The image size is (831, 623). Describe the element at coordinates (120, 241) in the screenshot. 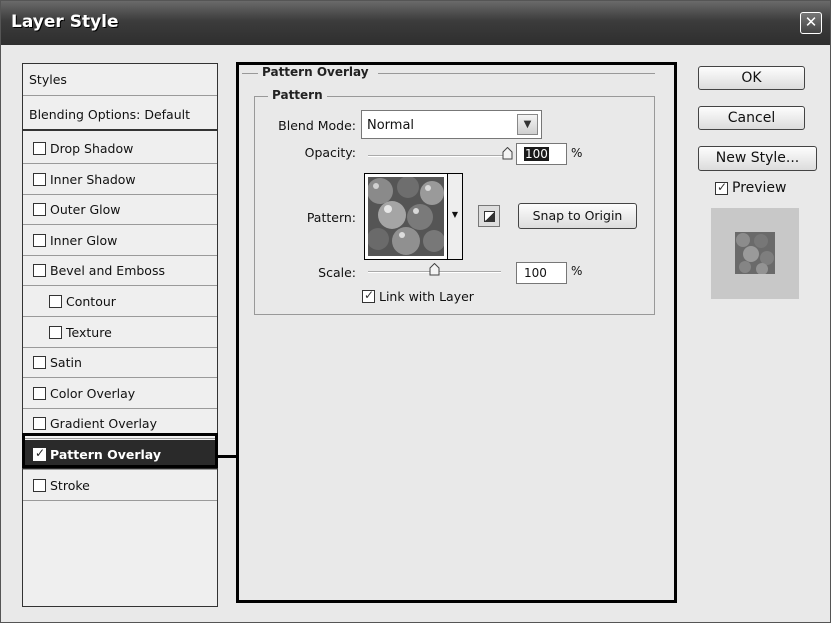

I see `style-item-inner-glow: Inner Glow` at that location.